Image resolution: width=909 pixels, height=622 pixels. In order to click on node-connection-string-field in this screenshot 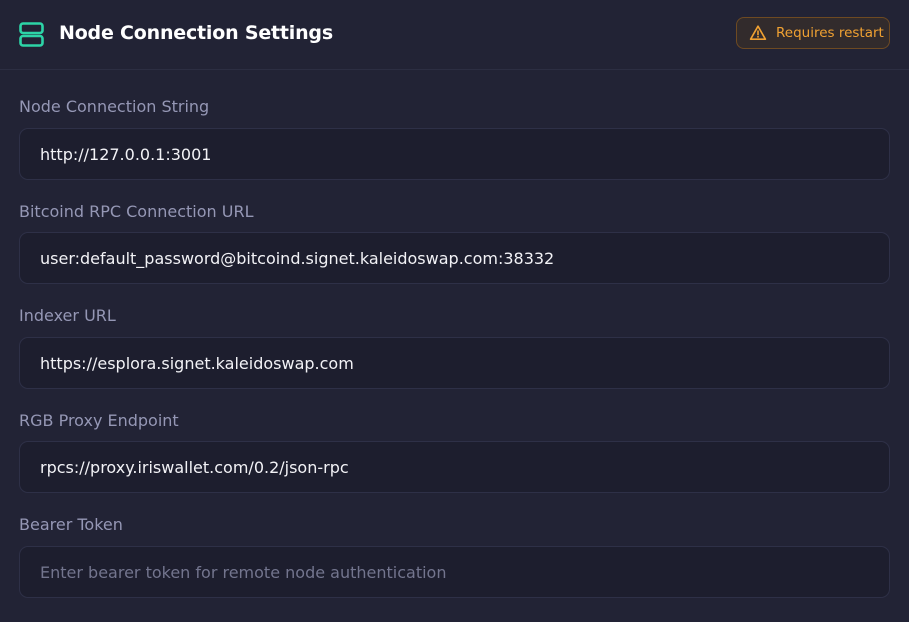, I will do `click(454, 154)`.